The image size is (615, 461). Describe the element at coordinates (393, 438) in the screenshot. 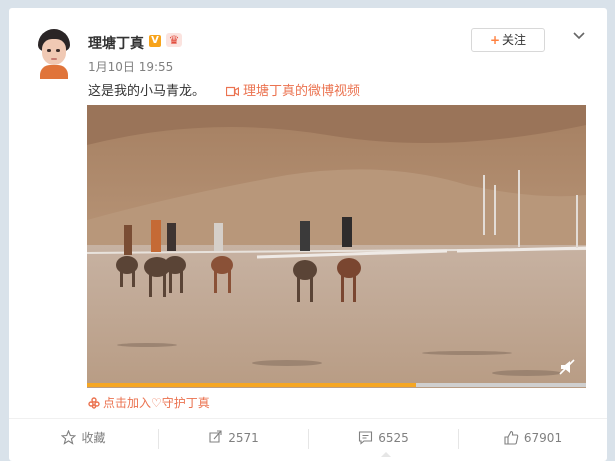

I see `comment-count: 6525` at that location.